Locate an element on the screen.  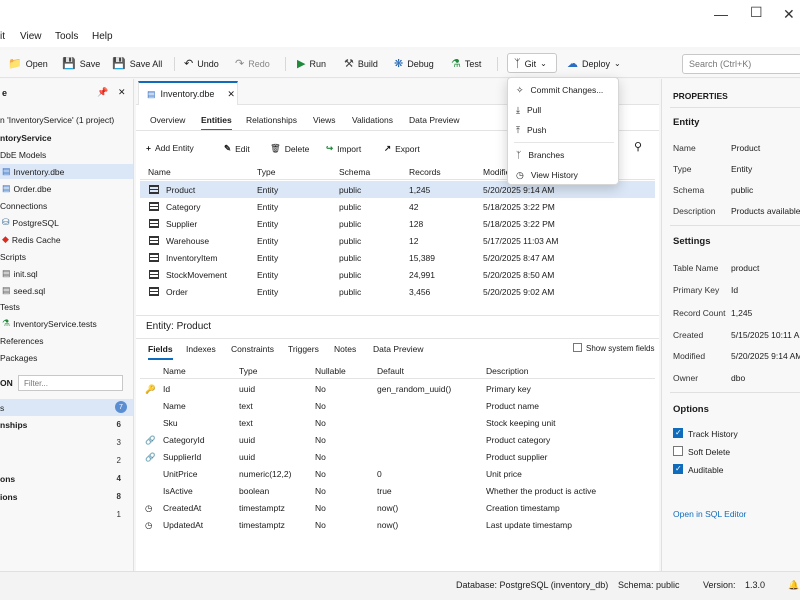
table-row: 🔗 SupplierId uuid No Product supplier is located at coordinates (397, 456).